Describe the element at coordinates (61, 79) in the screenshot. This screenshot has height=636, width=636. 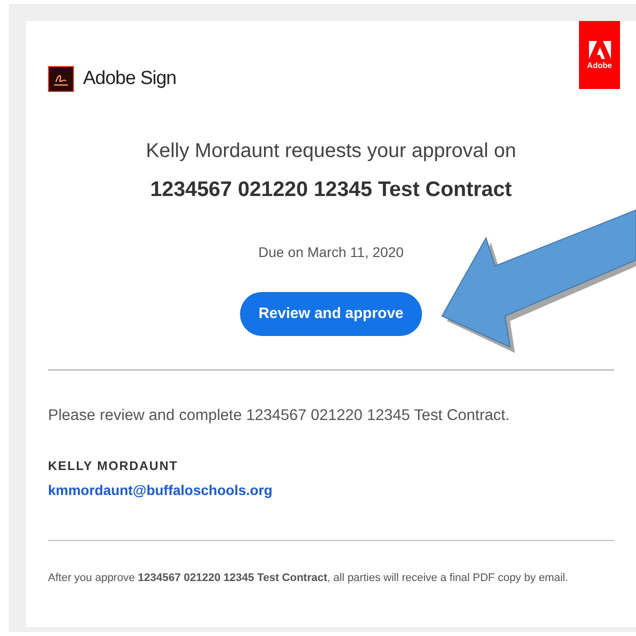
I see `signature-logo-icon` at that location.